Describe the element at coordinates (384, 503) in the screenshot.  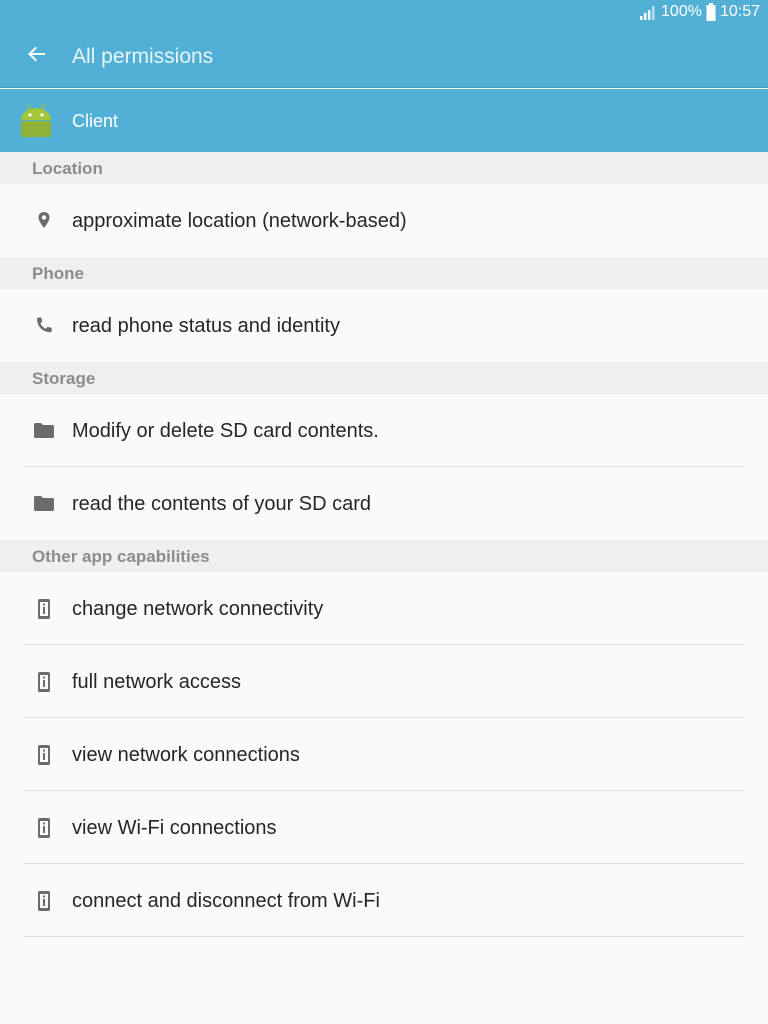
I see `permission-item-storage: read the contents of your SD card` at that location.